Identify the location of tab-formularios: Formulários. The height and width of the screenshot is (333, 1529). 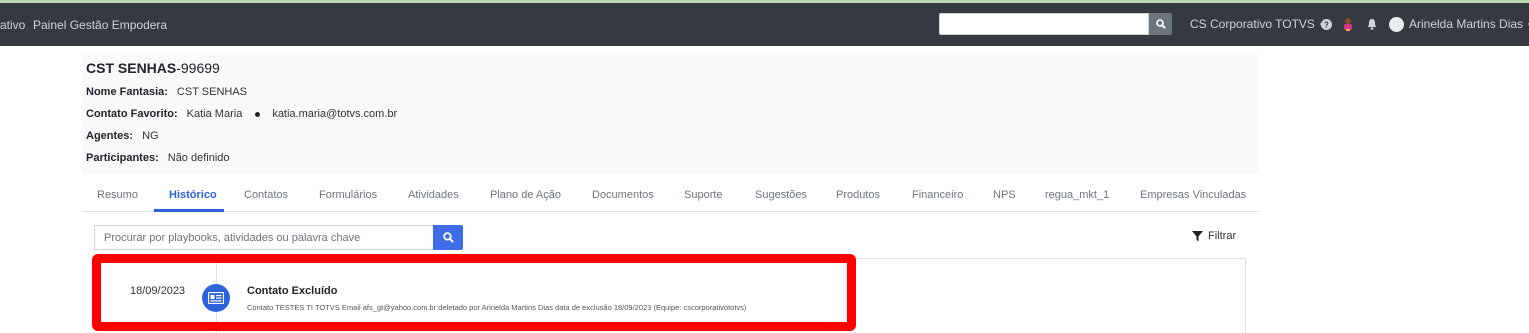
(348, 195).